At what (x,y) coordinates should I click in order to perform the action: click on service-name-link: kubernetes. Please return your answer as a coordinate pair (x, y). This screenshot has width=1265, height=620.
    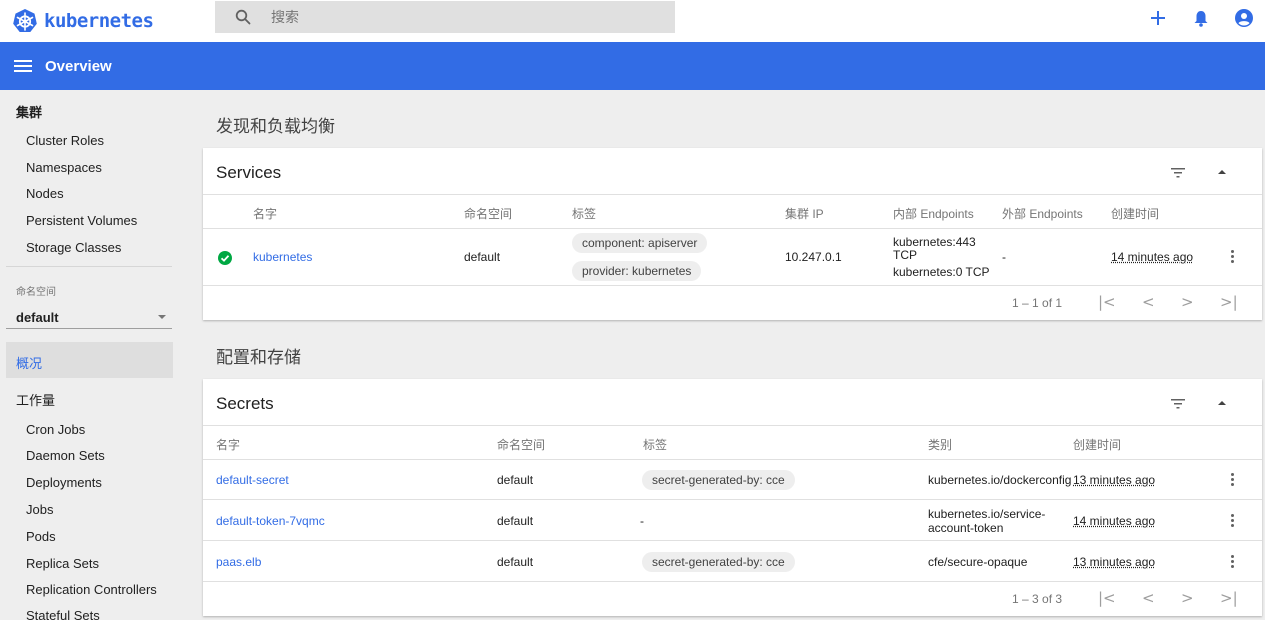
    Looking at the image, I should click on (282, 257).